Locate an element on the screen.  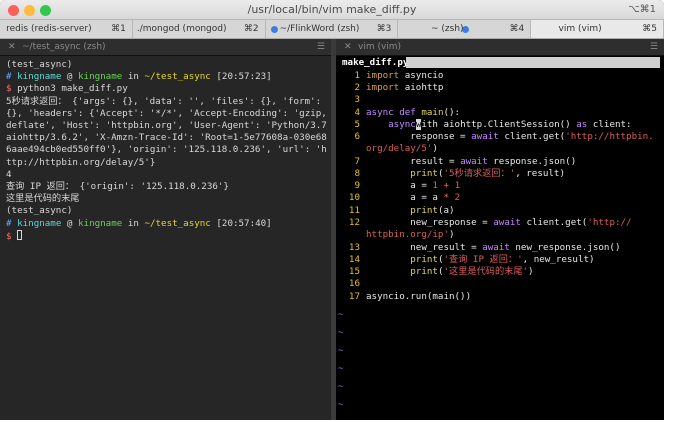
code-line-17: 17 asyncio.run(main()) is located at coordinates (410, 296).